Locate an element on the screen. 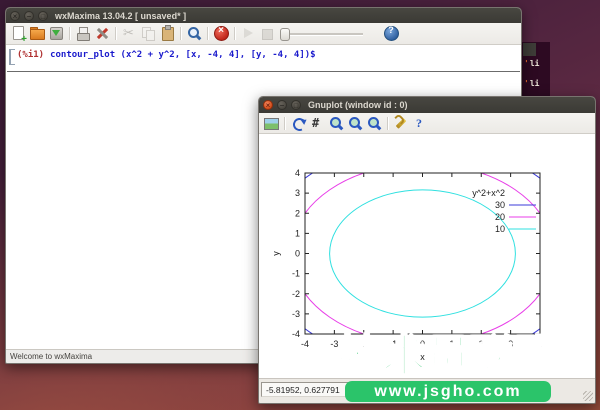 The width and height of the screenshot is (600, 410). gnuplot-window-title: Gnuplot (window id : 0) is located at coordinates (358, 105).